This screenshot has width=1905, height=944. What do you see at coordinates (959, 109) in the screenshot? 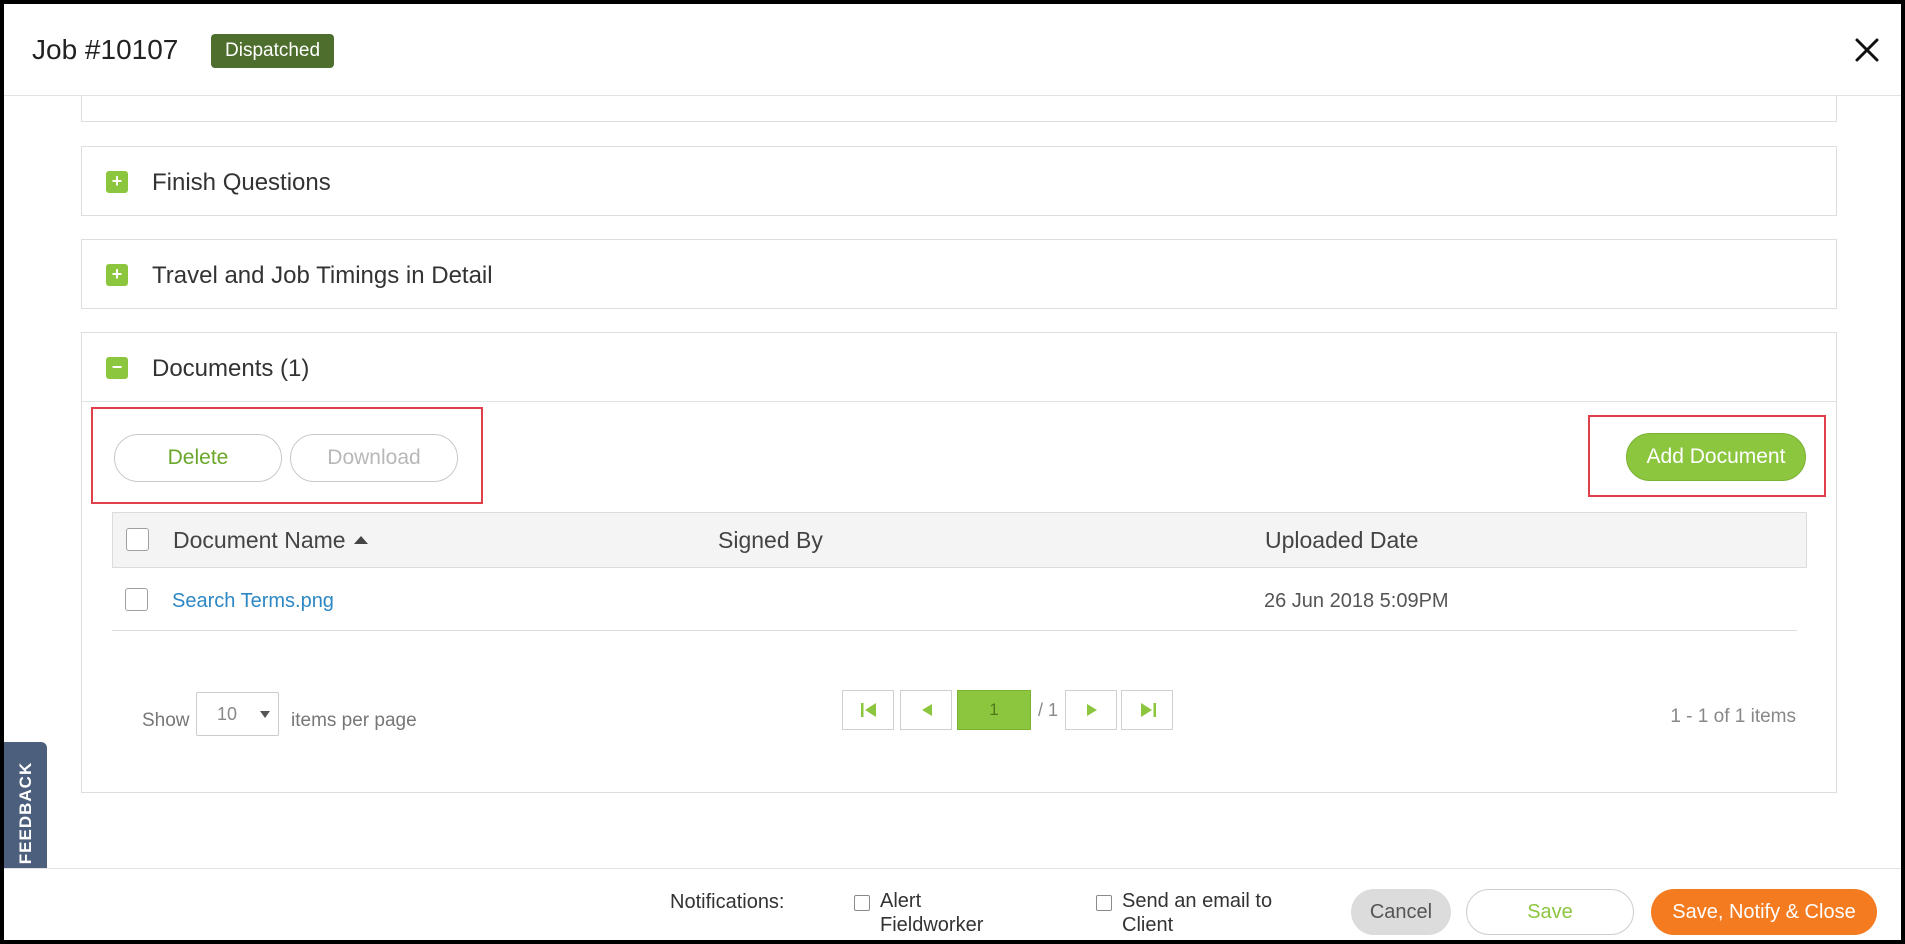
I see `collapsed-panel-top: +` at bounding box center [959, 109].